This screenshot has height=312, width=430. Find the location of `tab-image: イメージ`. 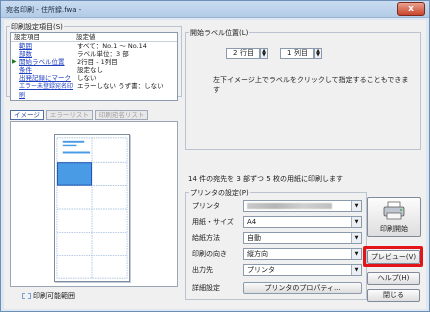

tab-image: イメージ is located at coordinates (27, 115).